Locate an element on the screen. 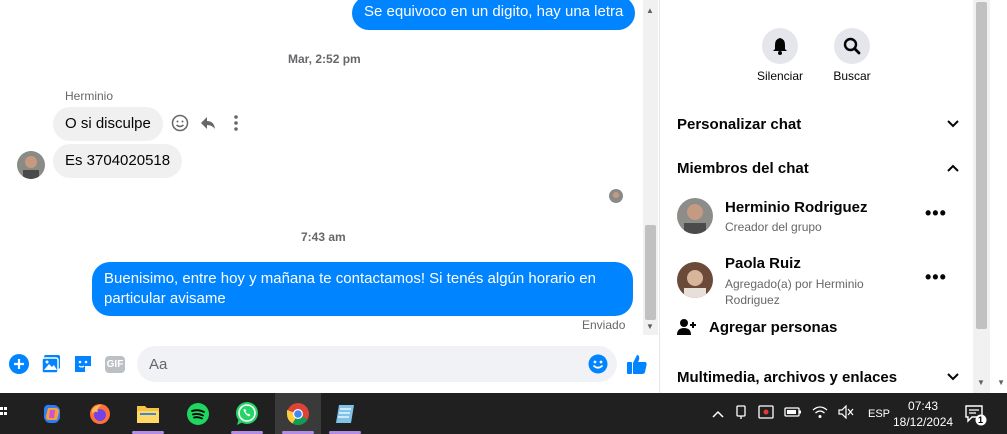 This screenshot has height=434, width=1007. whatsapp-icon is located at coordinates (247, 413).